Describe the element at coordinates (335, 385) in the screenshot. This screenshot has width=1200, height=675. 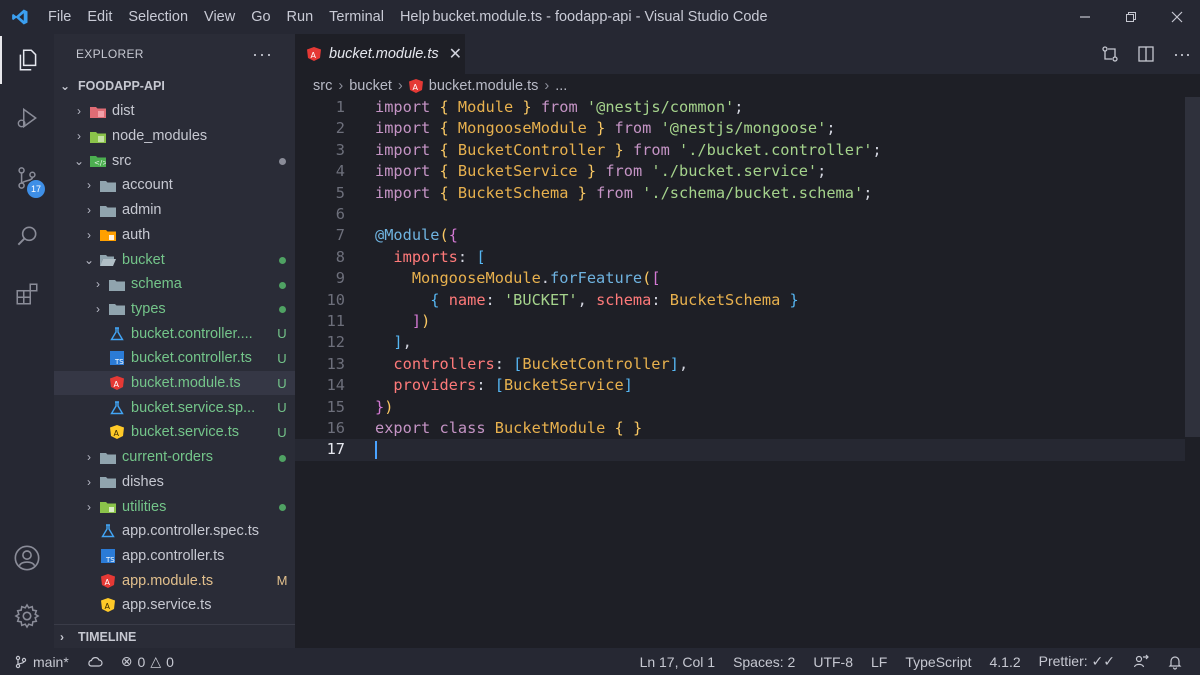
I see `line-number: 14` at that location.